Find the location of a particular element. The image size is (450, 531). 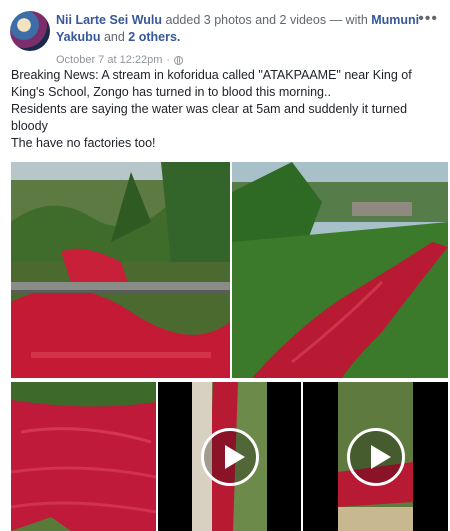

author-link: Nii Larte Sei Wulu is located at coordinates (109, 20).